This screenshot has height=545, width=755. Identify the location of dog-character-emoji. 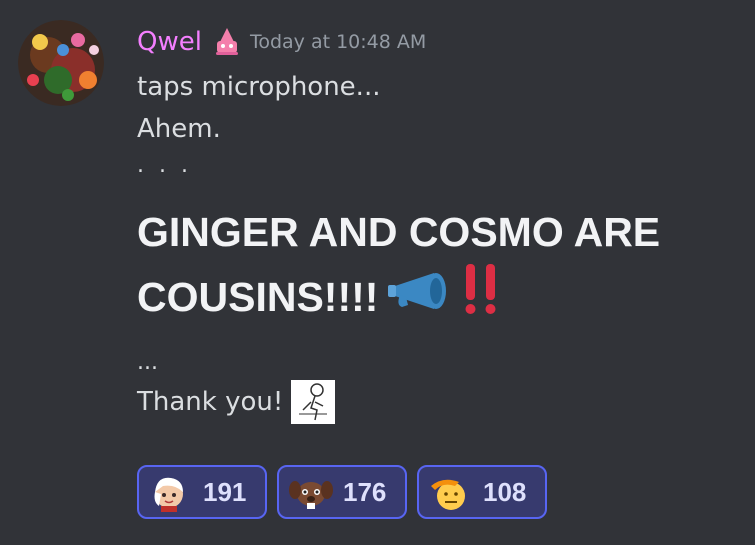
(311, 492).